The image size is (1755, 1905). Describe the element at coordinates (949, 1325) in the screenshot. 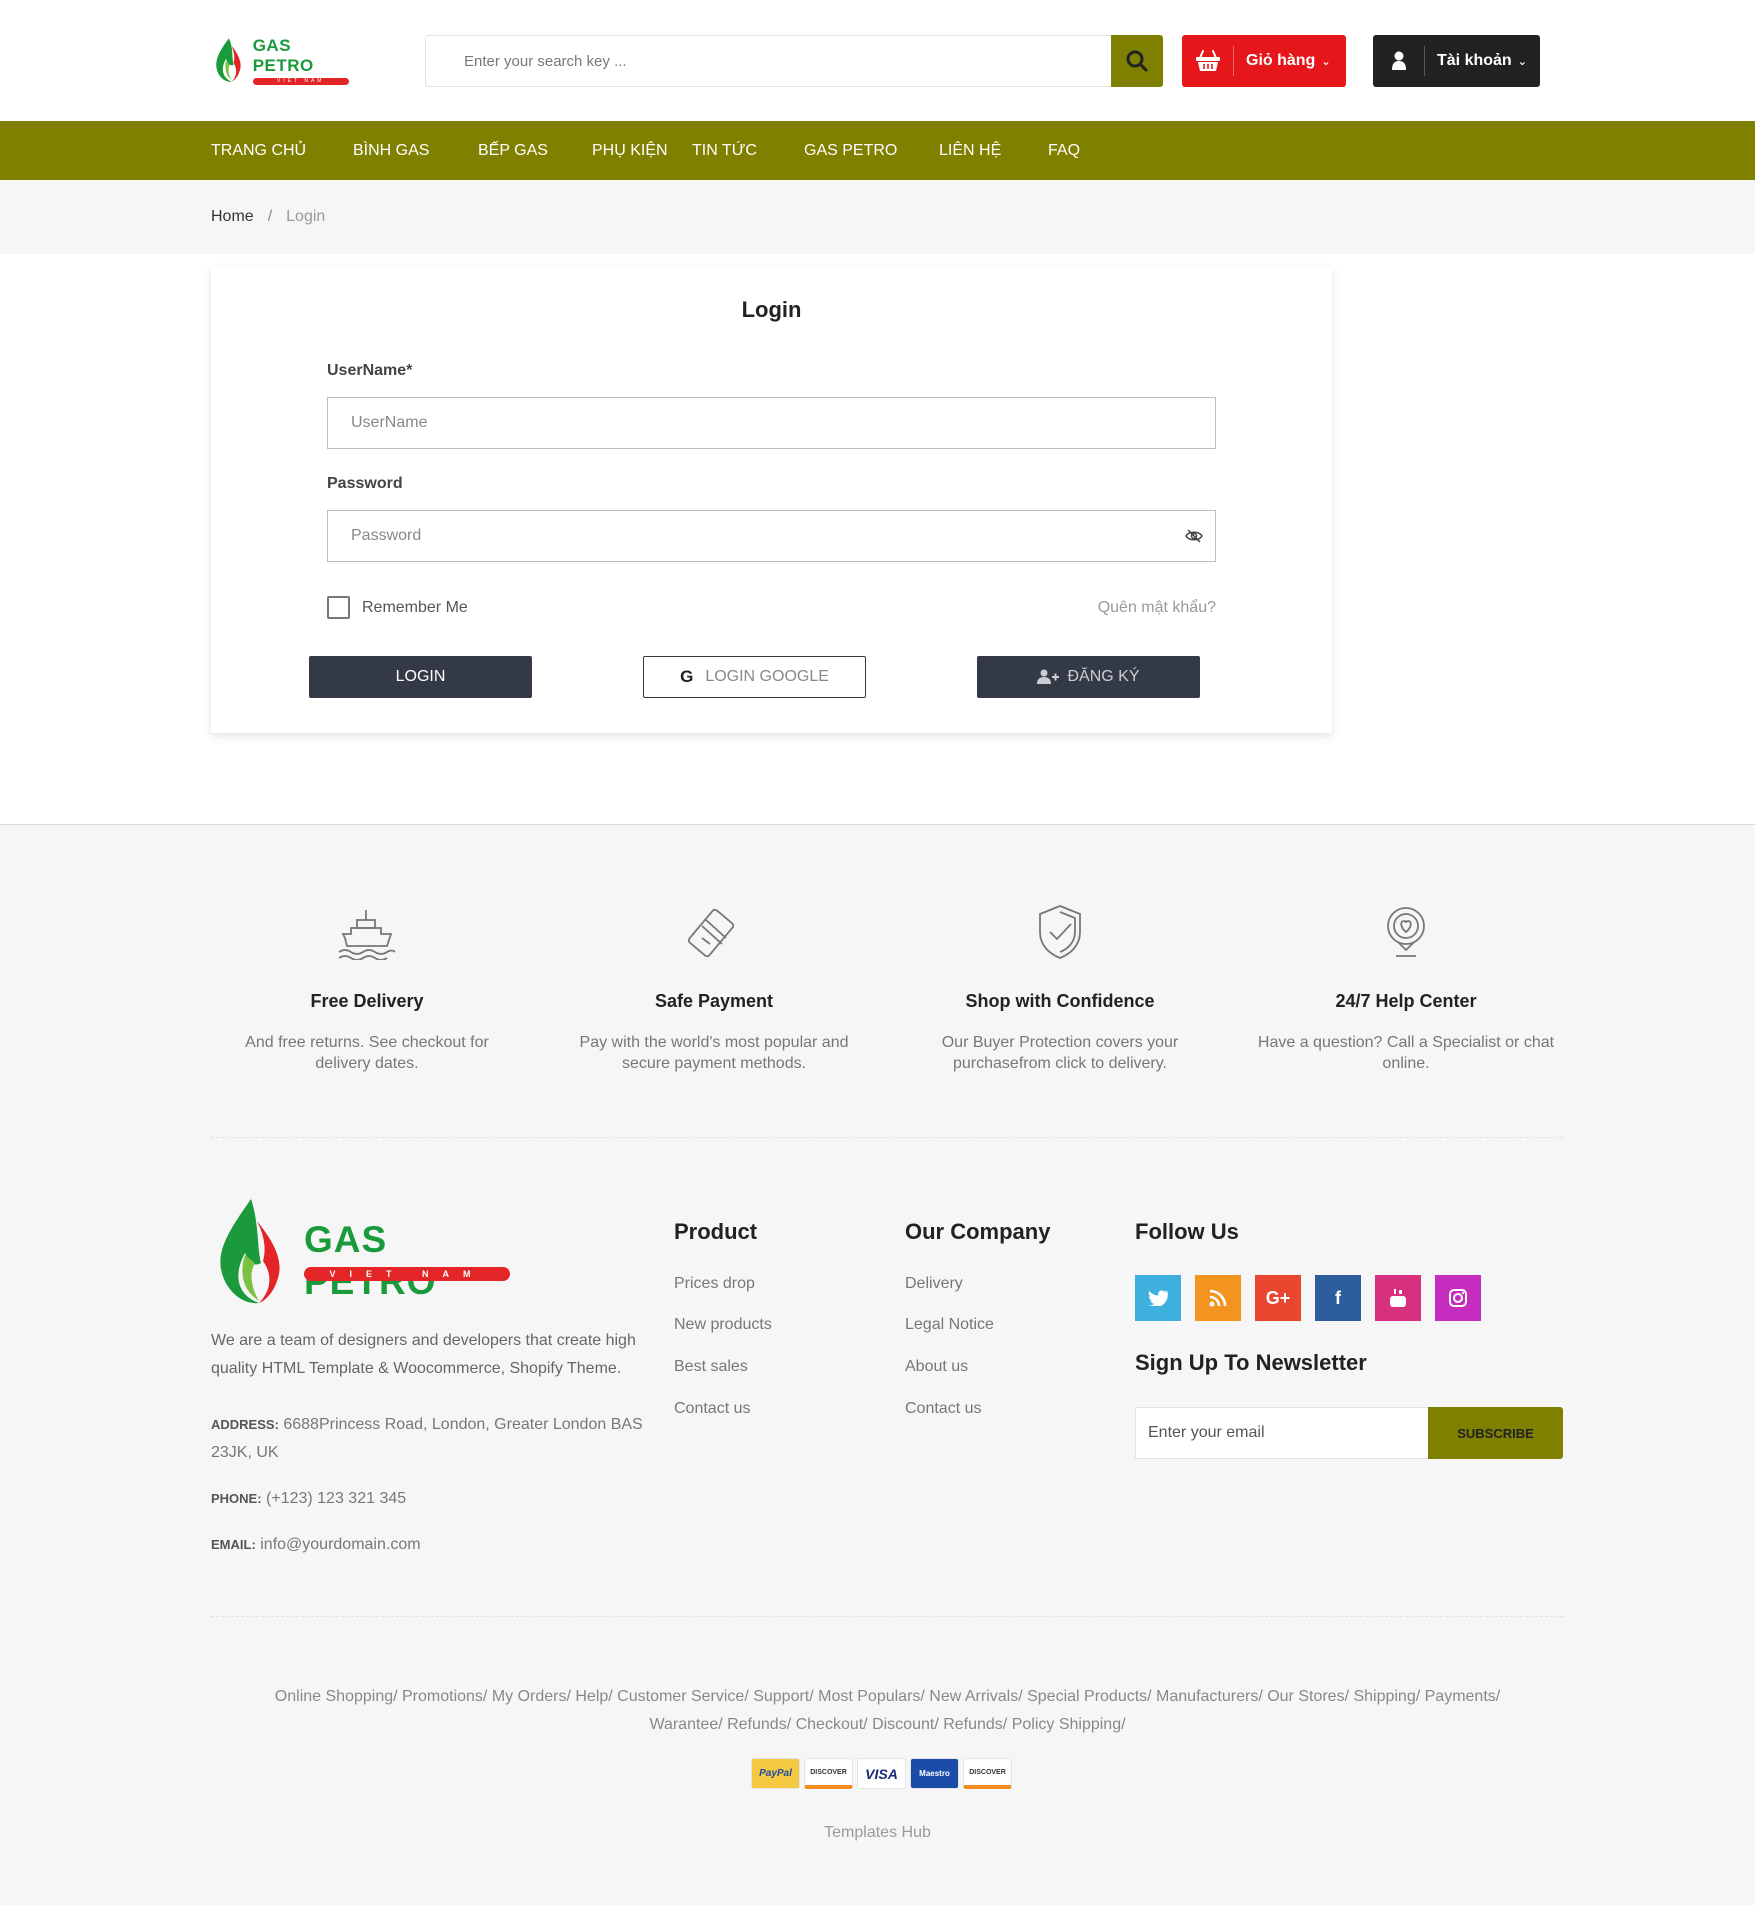

I see `footer-link-legal-notice: Legal Notice` at that location.